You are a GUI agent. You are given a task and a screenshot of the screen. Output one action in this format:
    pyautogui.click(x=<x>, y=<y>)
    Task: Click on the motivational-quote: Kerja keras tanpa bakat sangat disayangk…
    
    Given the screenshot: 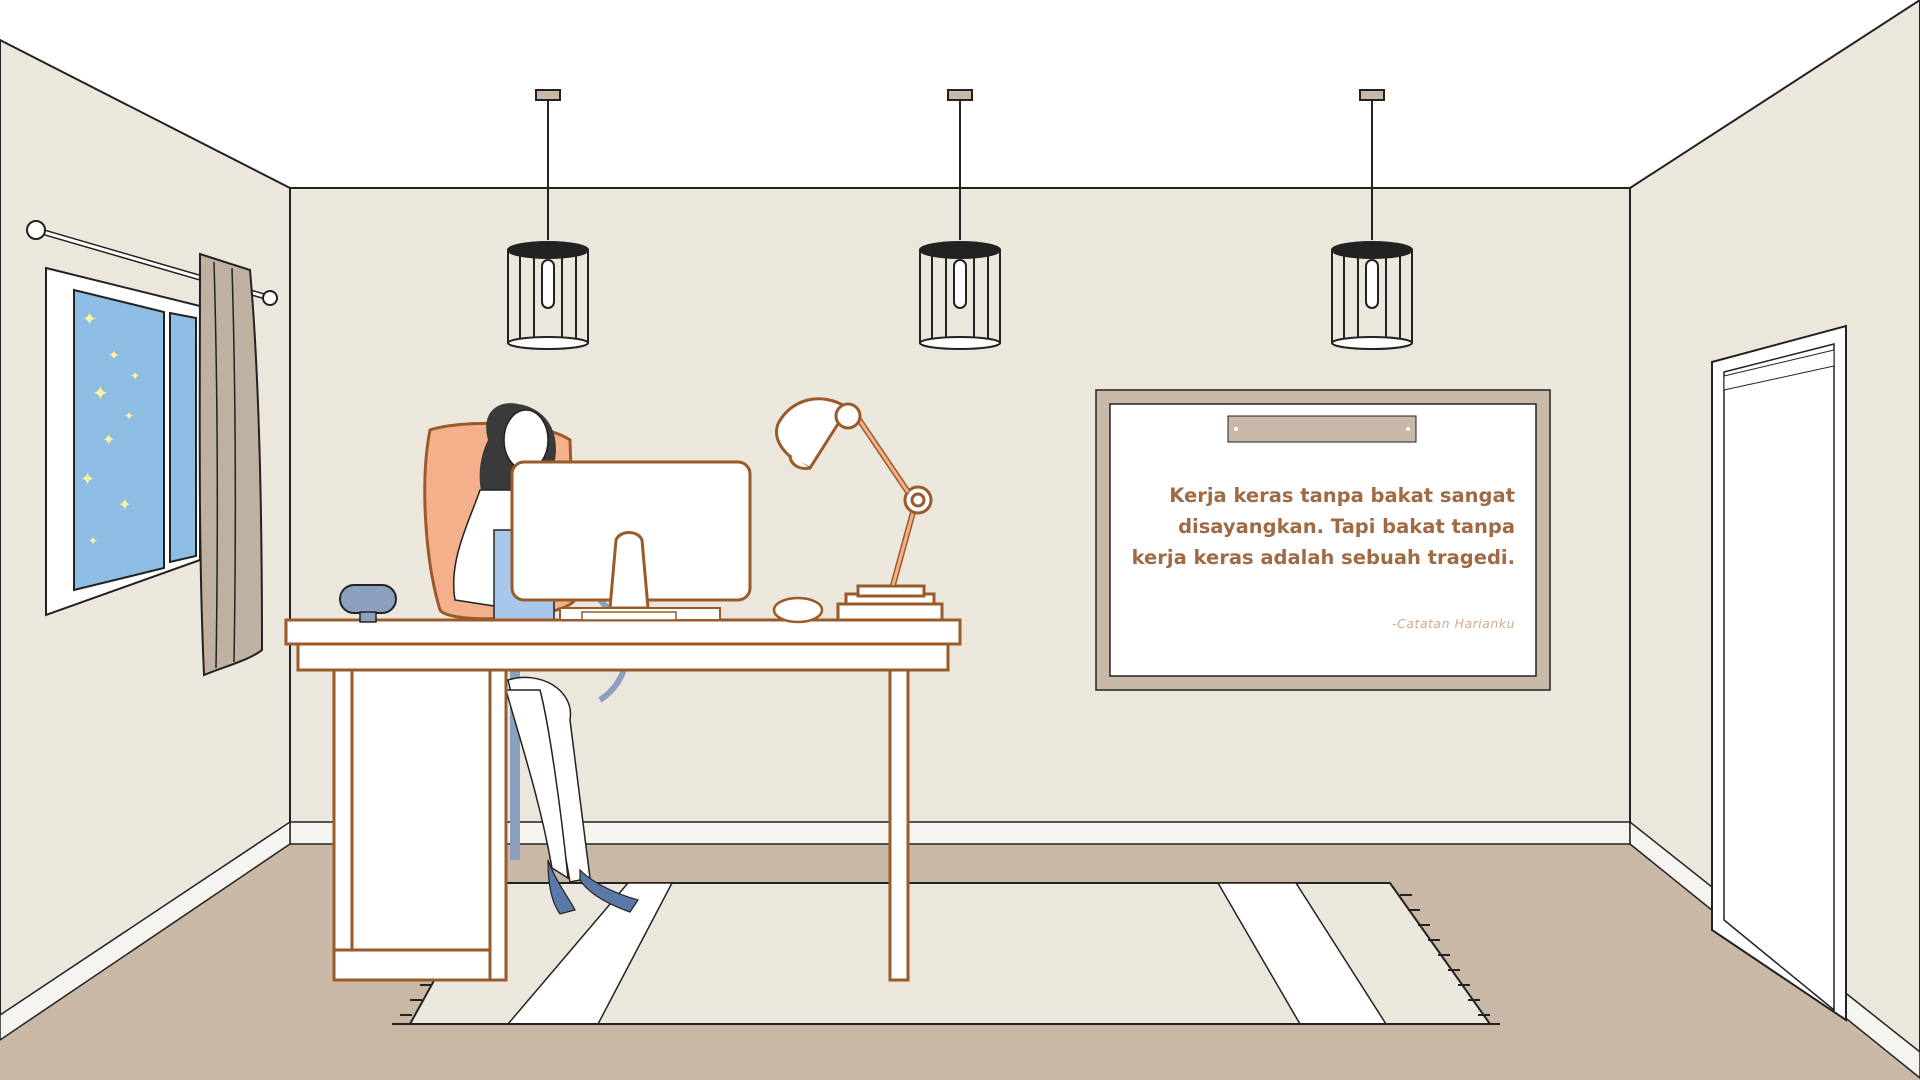 What is the action you would take?
    pyautogui.click(x=1317, y=526)
    